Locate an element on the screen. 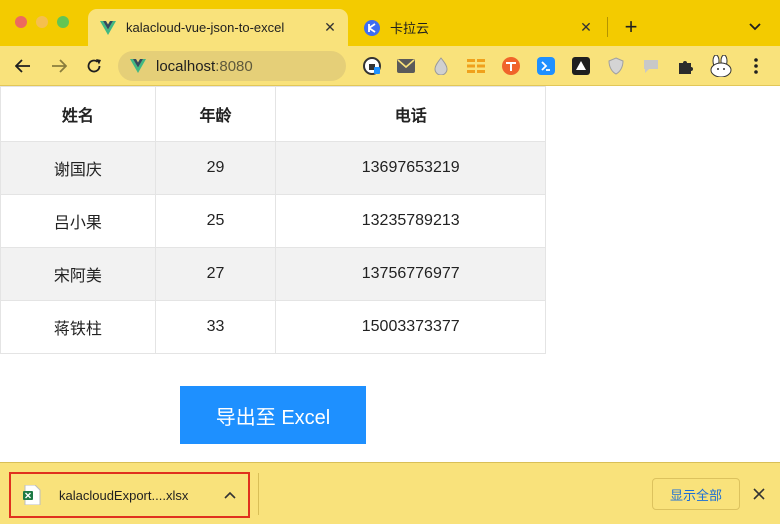 Image resolution: width=780 pixels, height=524 pixels. table-row: 蒋铁柱 33 15003373377 is located at coordinates (273, 327).